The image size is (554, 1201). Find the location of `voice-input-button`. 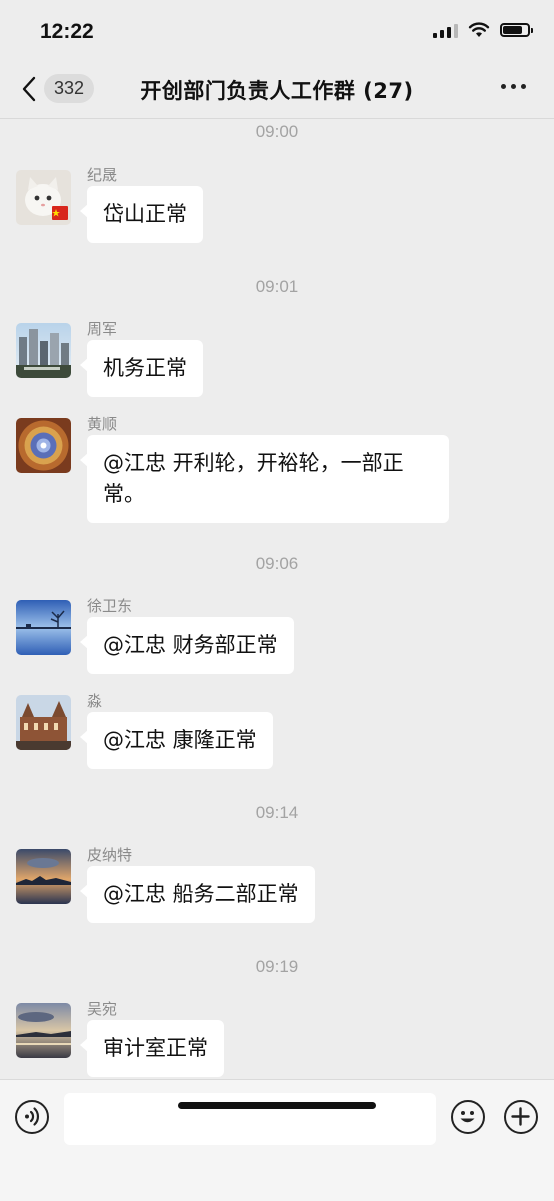

voice-input-button is located at coordinates (32, 1117).